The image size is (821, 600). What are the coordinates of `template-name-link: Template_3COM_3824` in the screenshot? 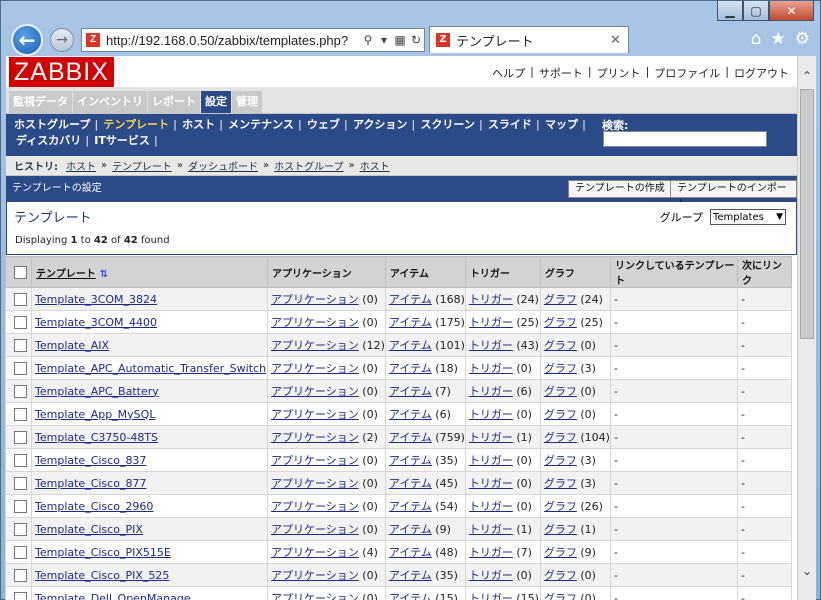 It's located at (96, 299).